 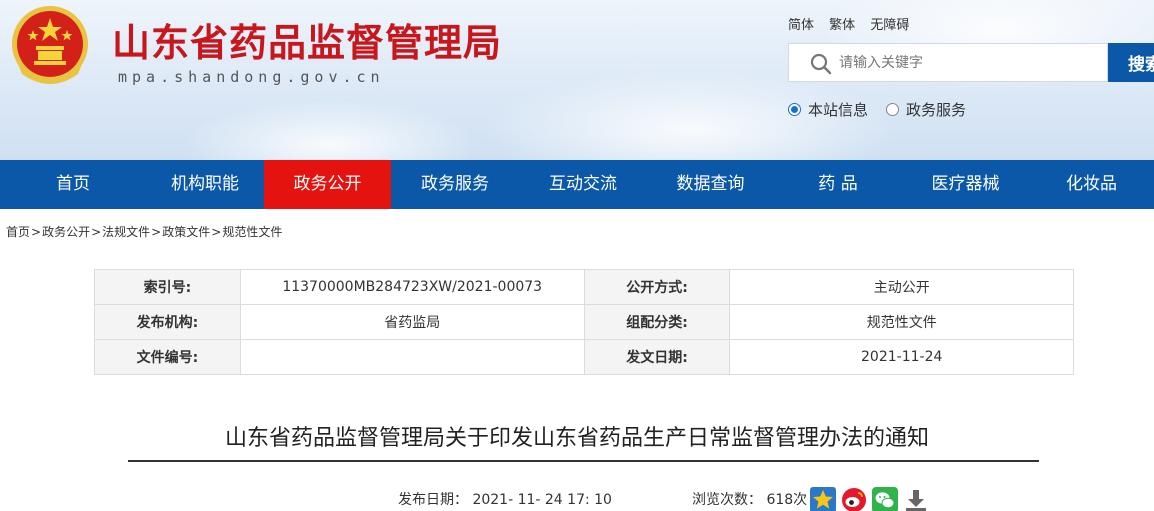 I want to click on breadcrumb-policy-docs: 政策文件, so click(x=186, y=232).